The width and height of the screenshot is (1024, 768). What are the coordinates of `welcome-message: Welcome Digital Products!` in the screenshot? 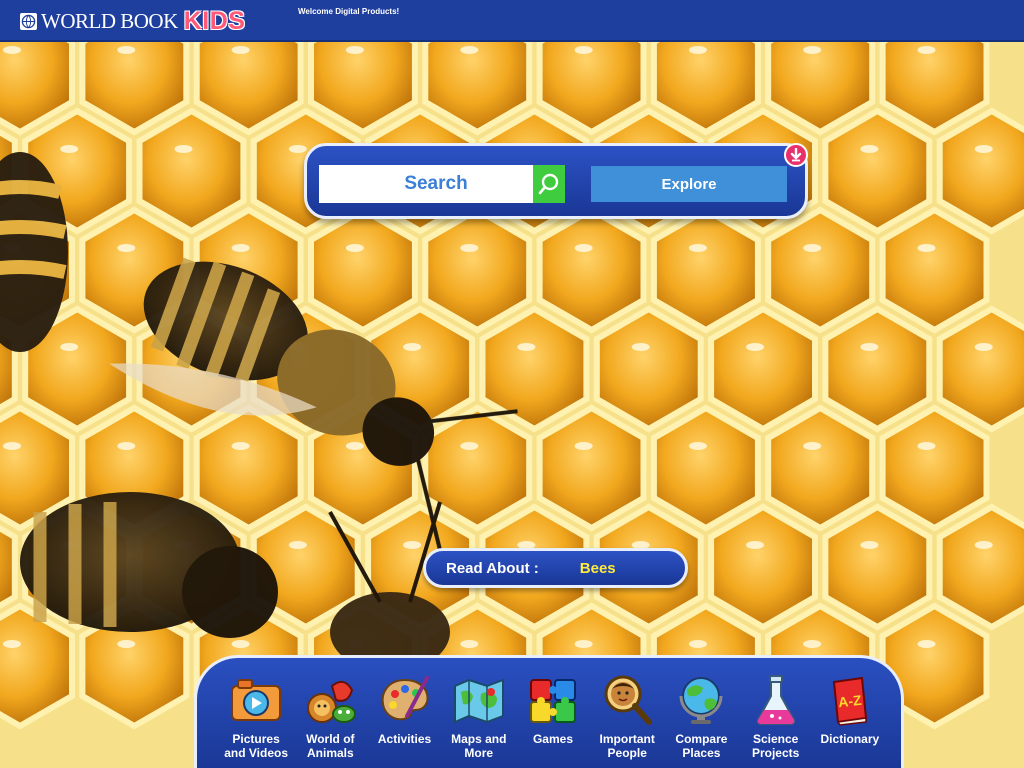 It's located at (349, 11).